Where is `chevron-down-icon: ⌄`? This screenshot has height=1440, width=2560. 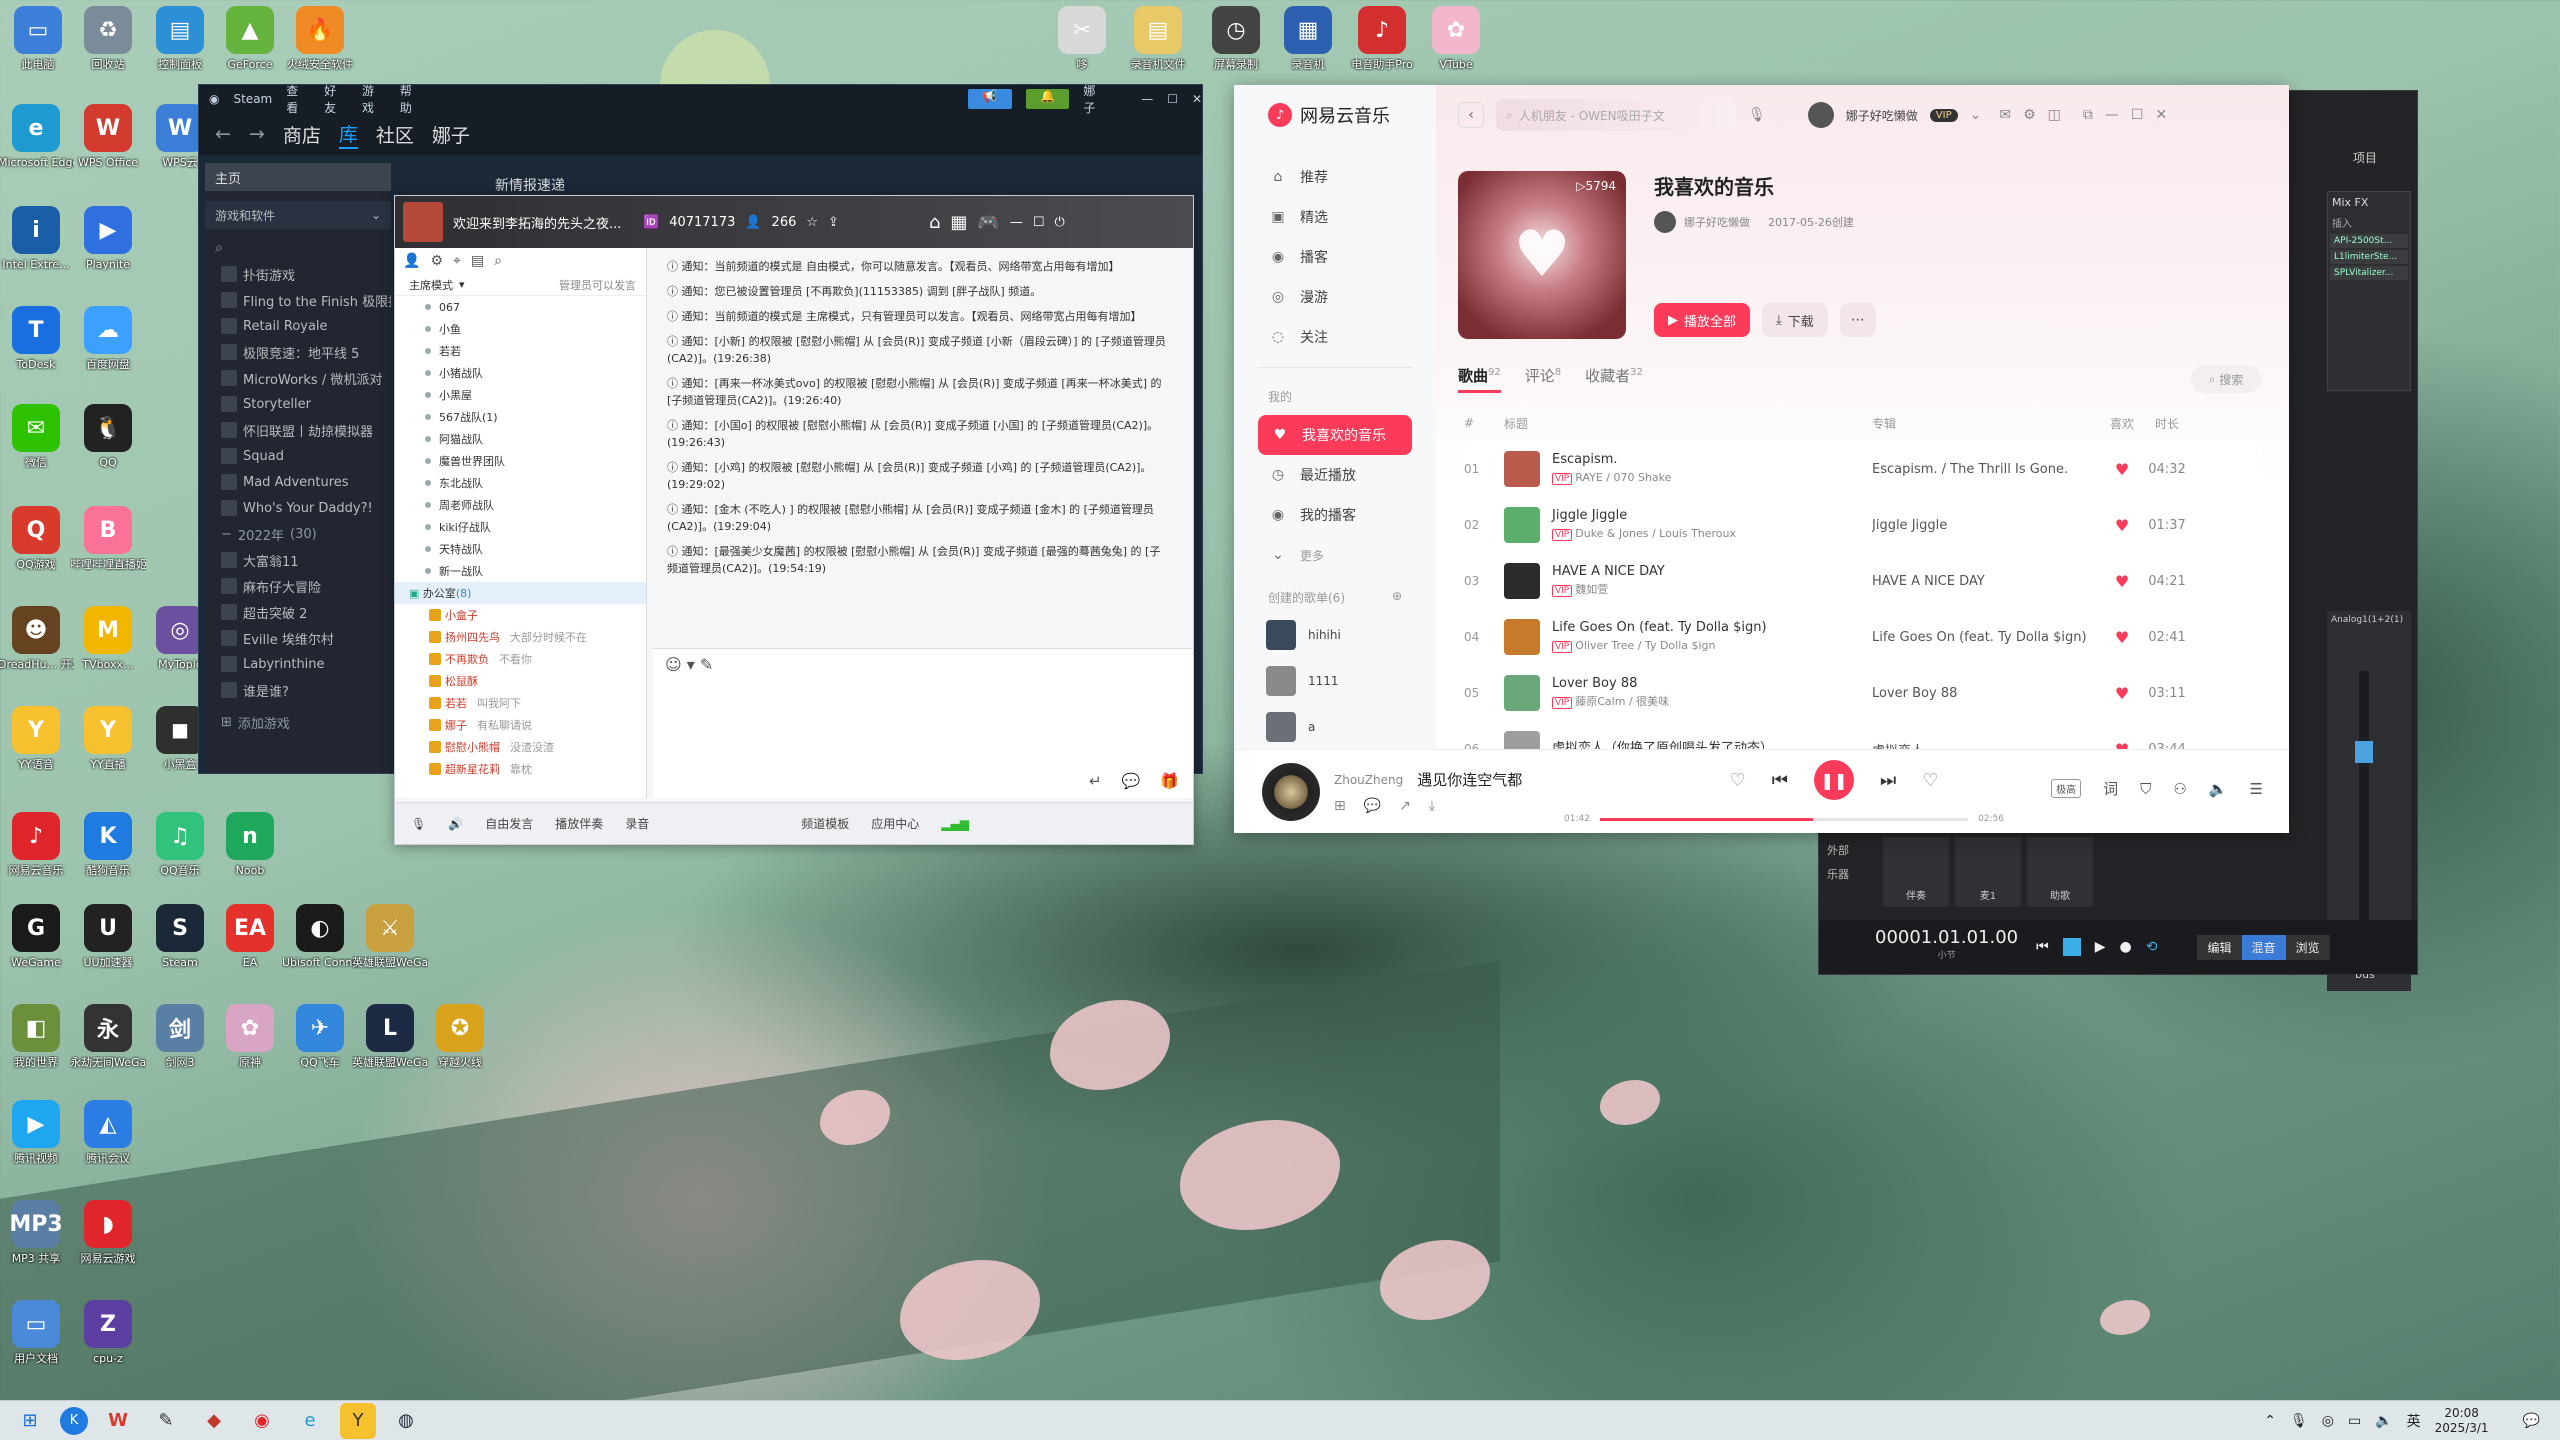
chevron-down-icon: ⌄ is located at coordinates (1976, 115).